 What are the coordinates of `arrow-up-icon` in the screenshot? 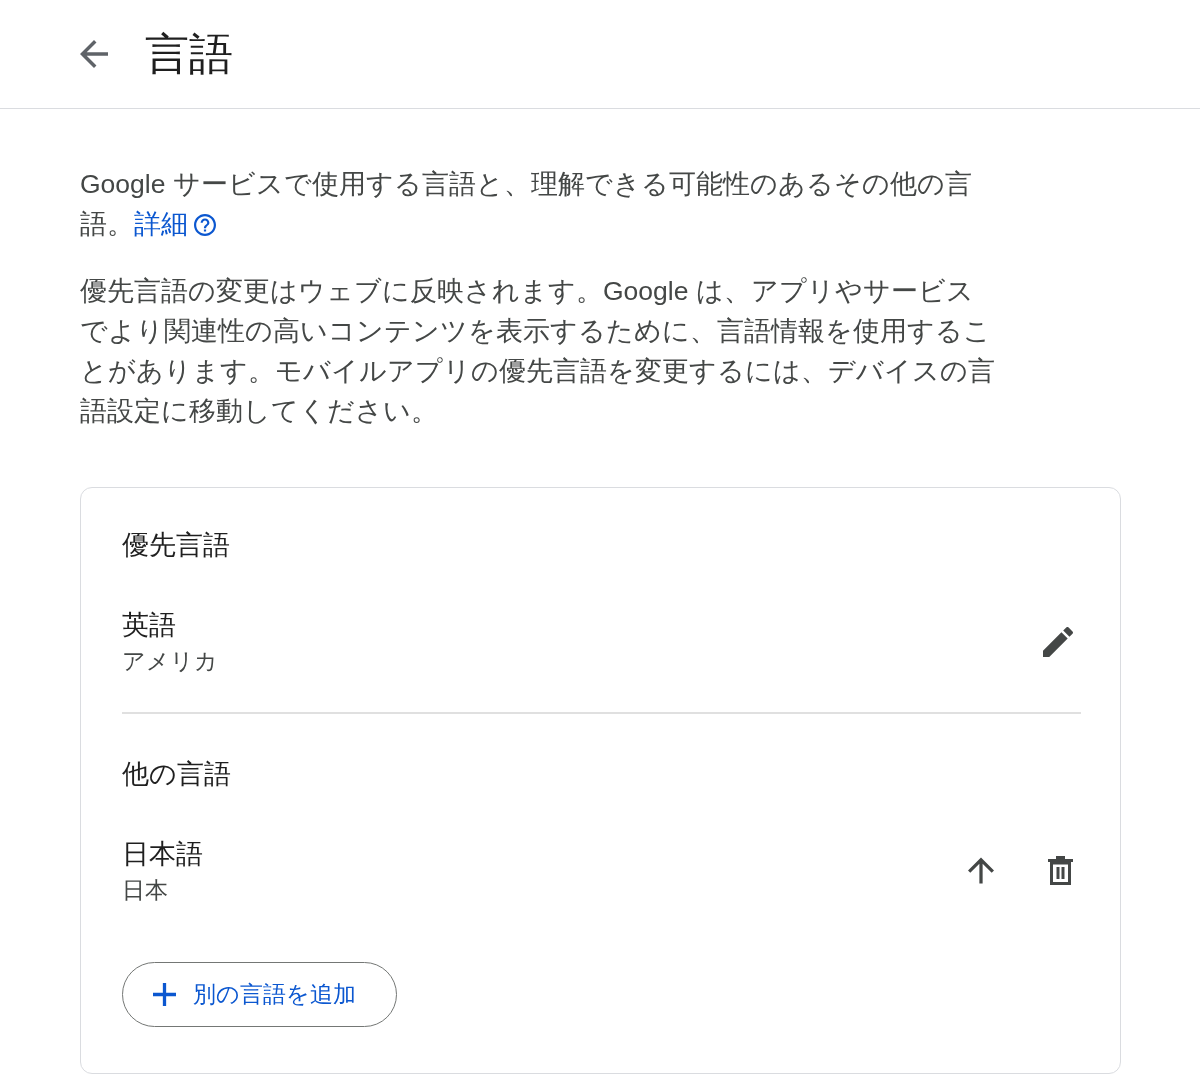 It's located at (981, 870).